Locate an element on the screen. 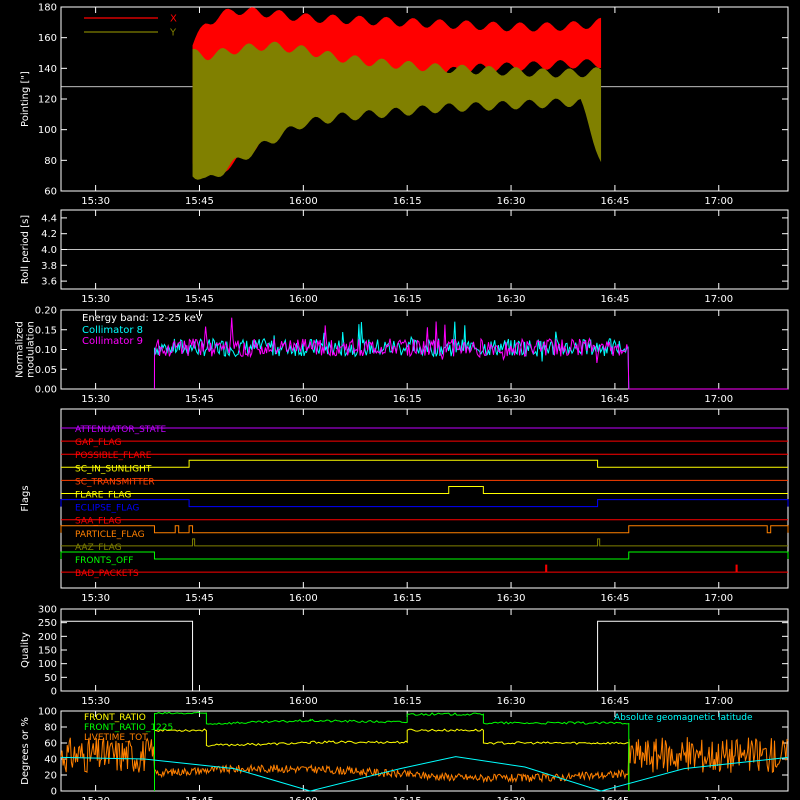 The width and height of the screenshot is (800, 800). pointing-legend-label-y: Y is located at coordinates (173, 33).